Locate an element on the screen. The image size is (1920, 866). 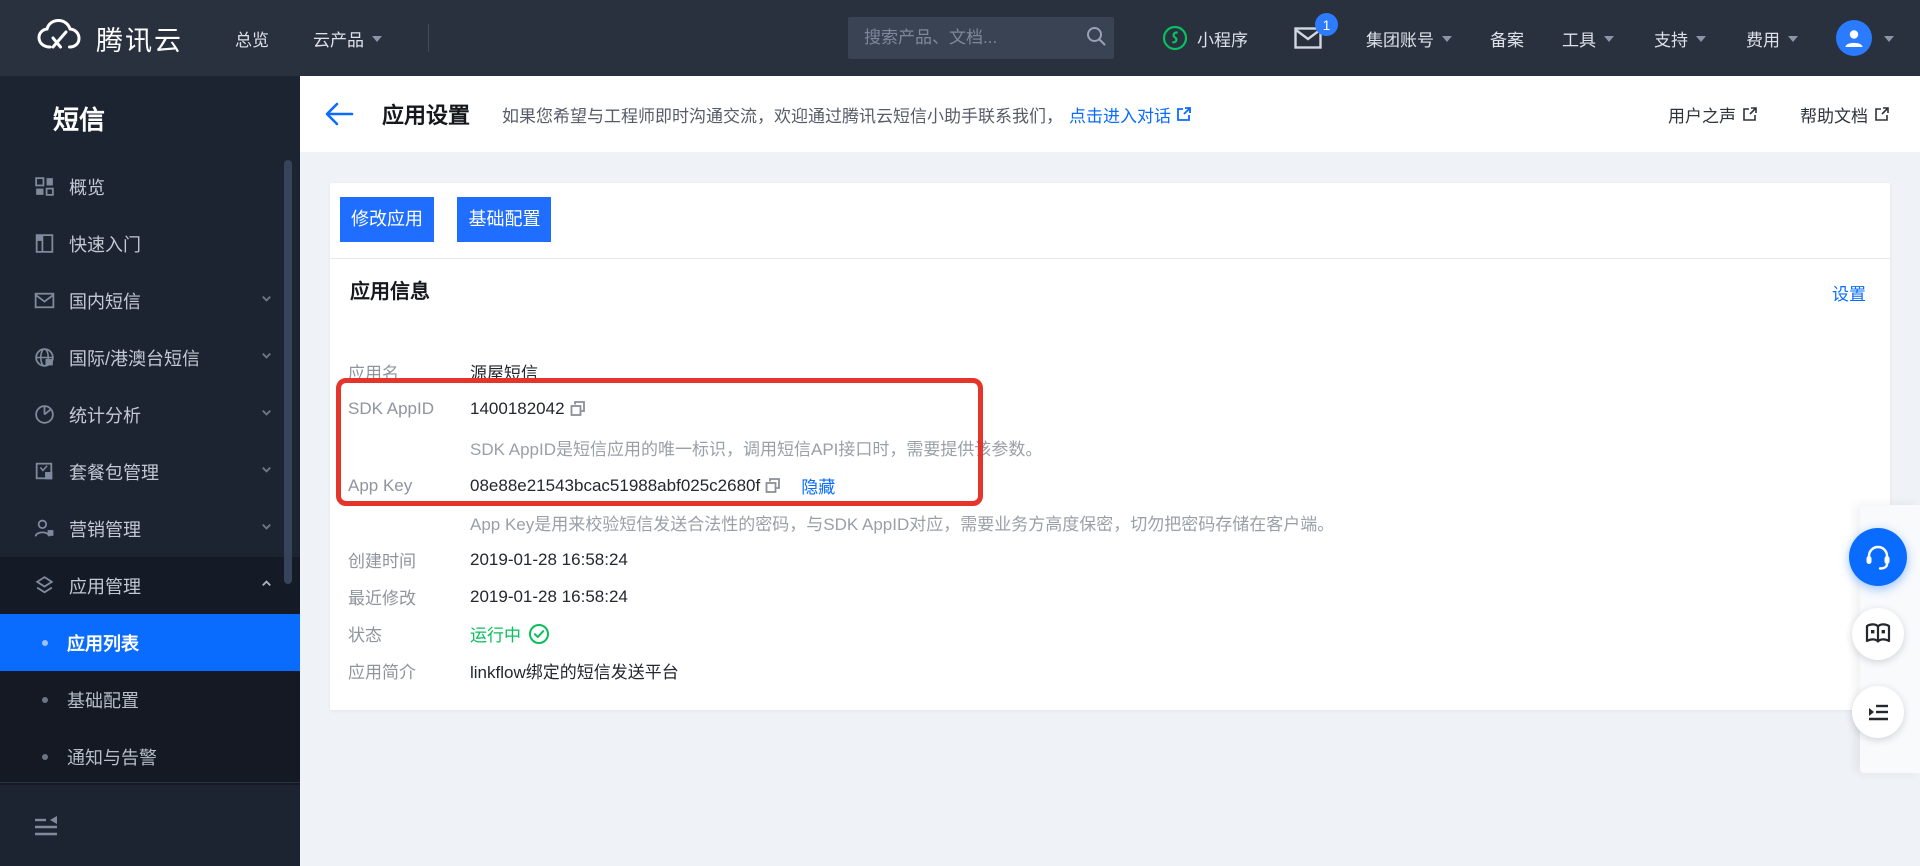
back-button is located at coordinates (339, 114).